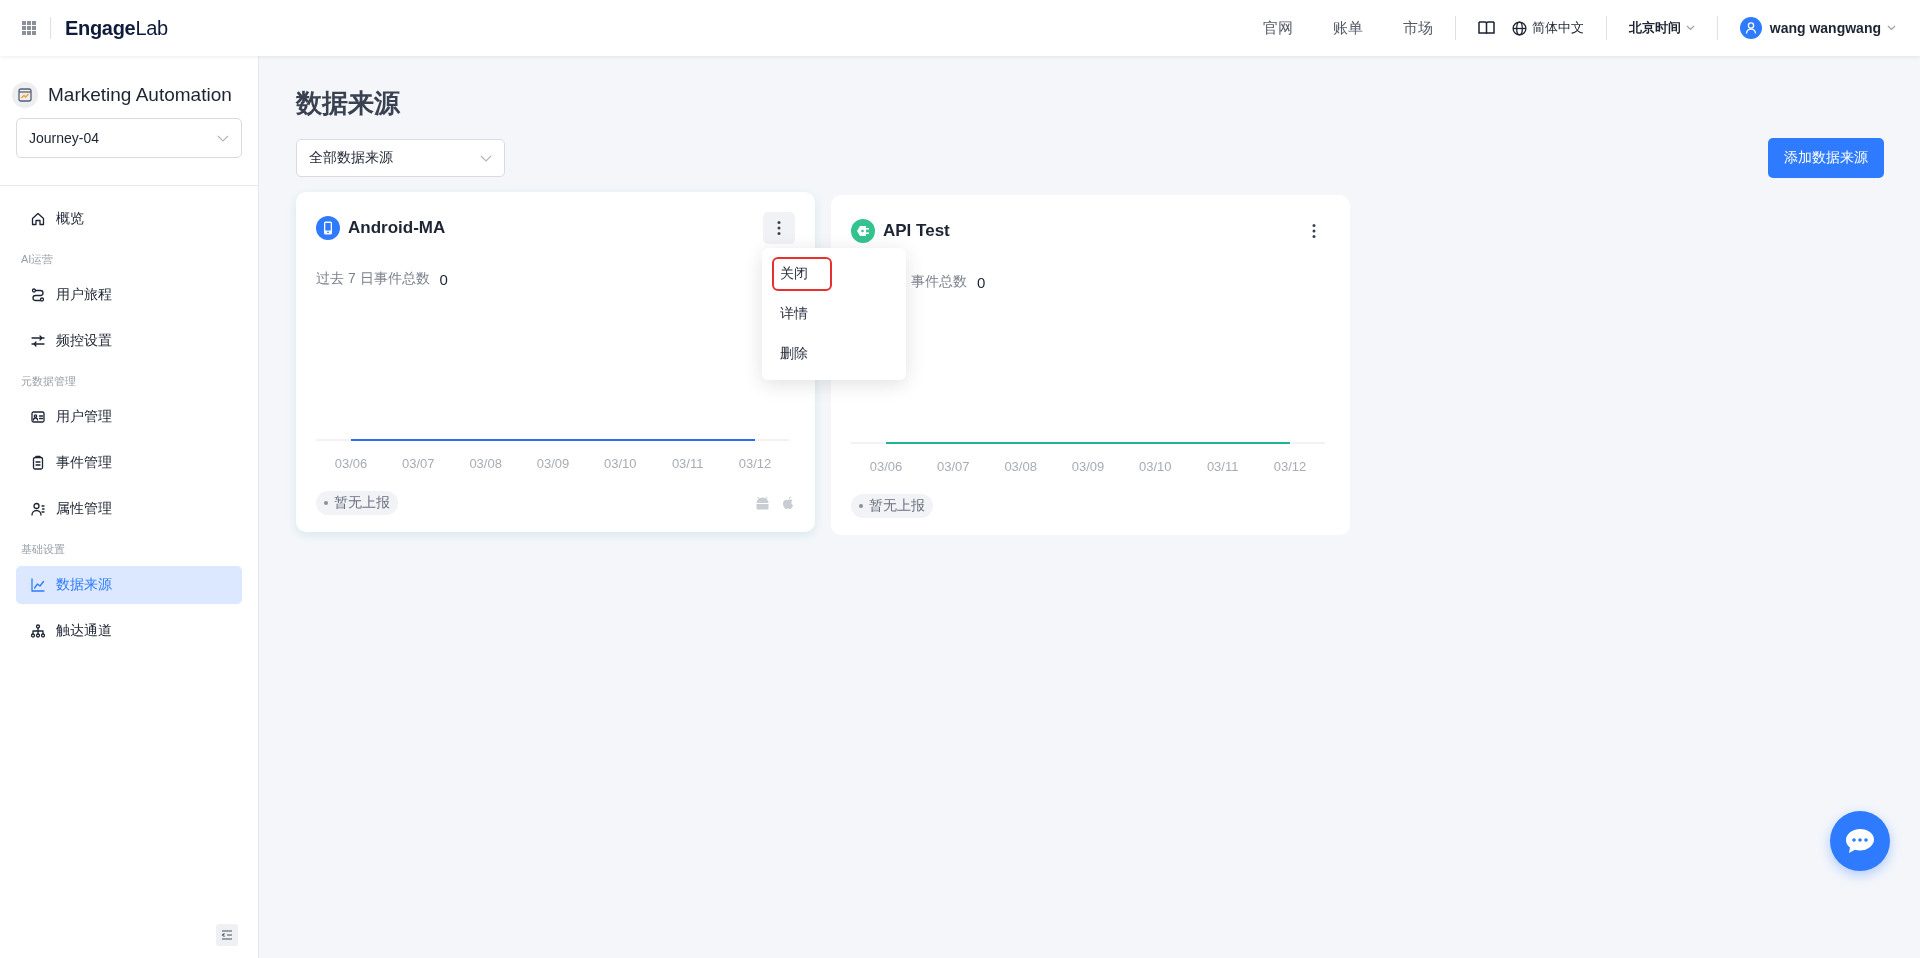 The image size is (1920, 958). I want to click on page-title: 数据来源, so click(348, 104).